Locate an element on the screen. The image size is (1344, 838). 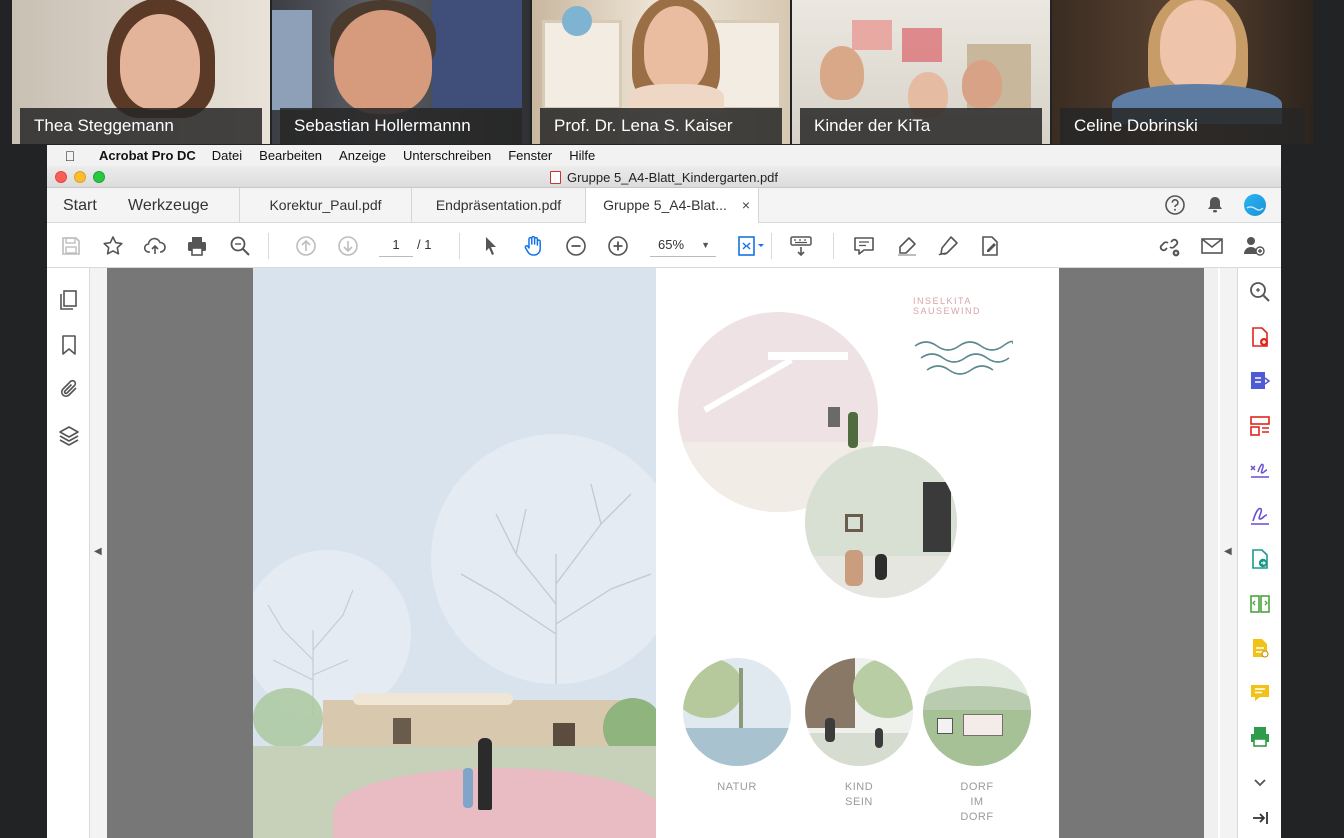
fit-page-icon is located at coordinates (751, 246).